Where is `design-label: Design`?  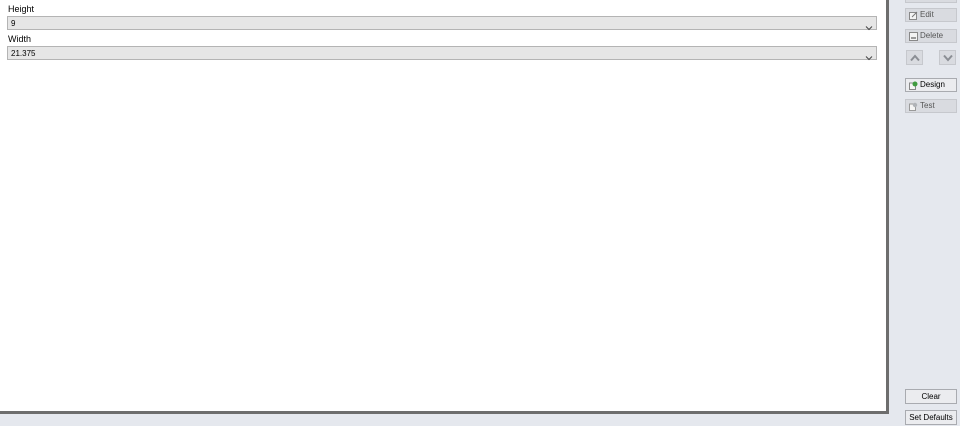
design-label: Design is located at coordinates (932, 84).